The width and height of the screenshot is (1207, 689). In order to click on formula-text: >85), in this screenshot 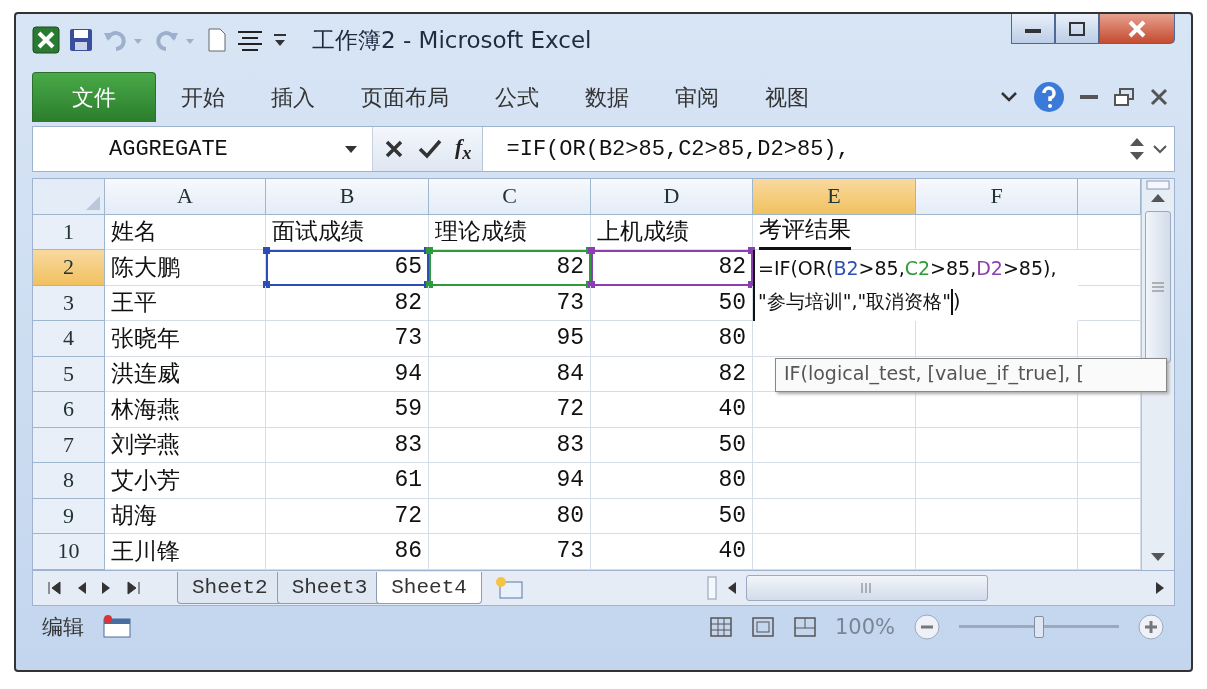, I will do `click(1029, 268)`.